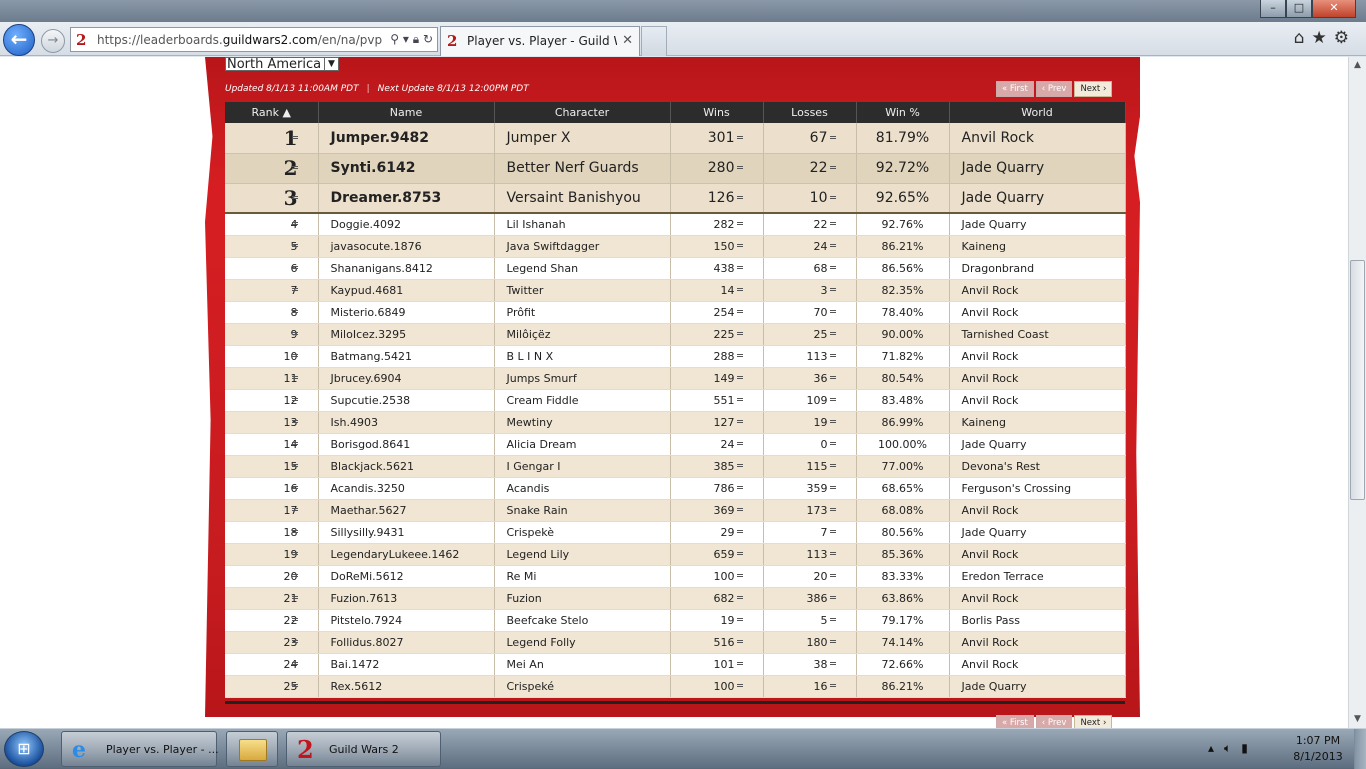 The image size is (1366, 769). I want to click on cell-wins: 254, so click(717, 312).